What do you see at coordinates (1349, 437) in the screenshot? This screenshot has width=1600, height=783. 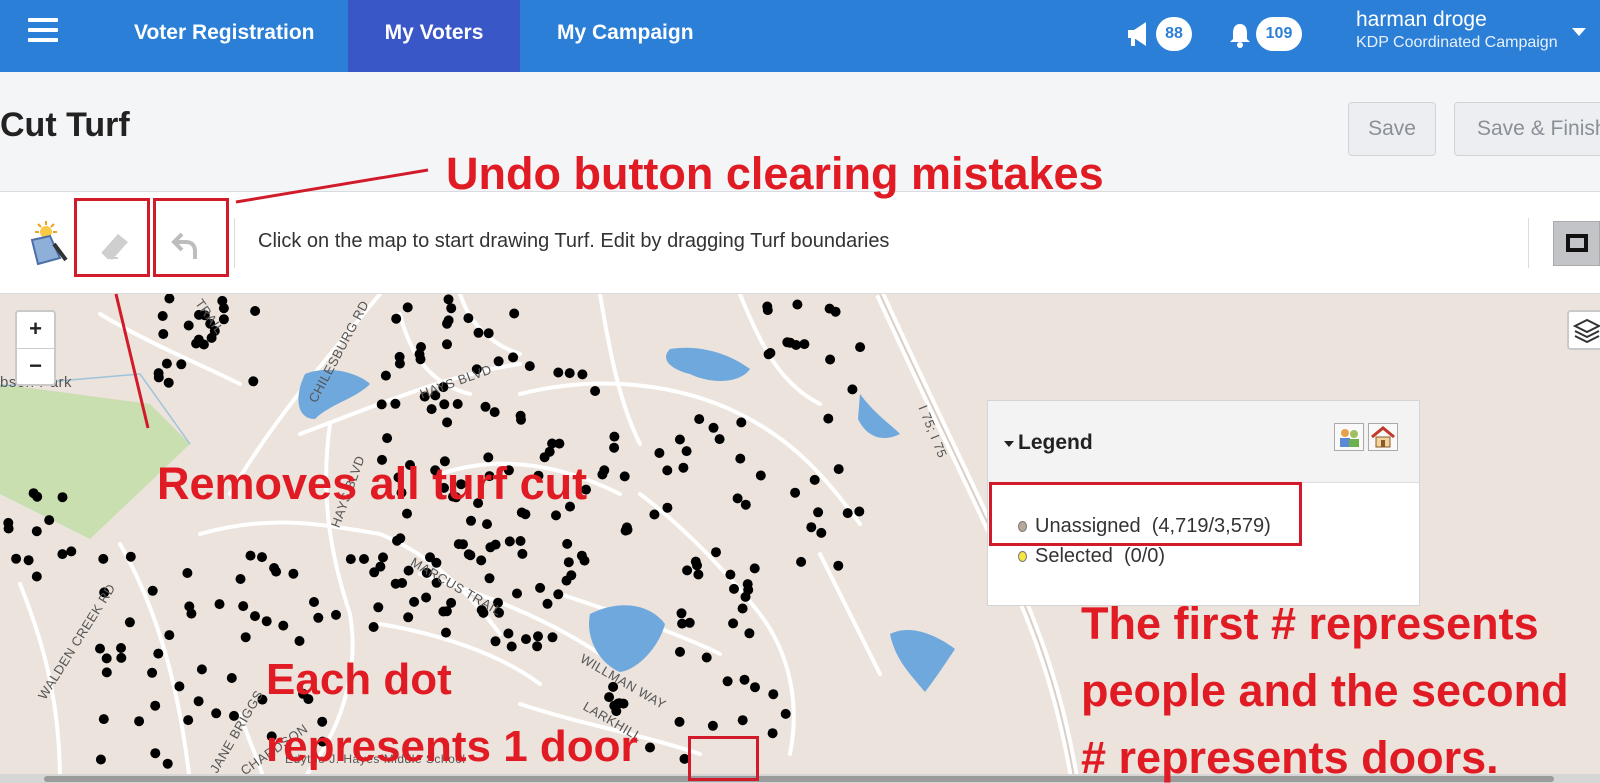 I see `people-icon` at bounding box center [1349, 437].